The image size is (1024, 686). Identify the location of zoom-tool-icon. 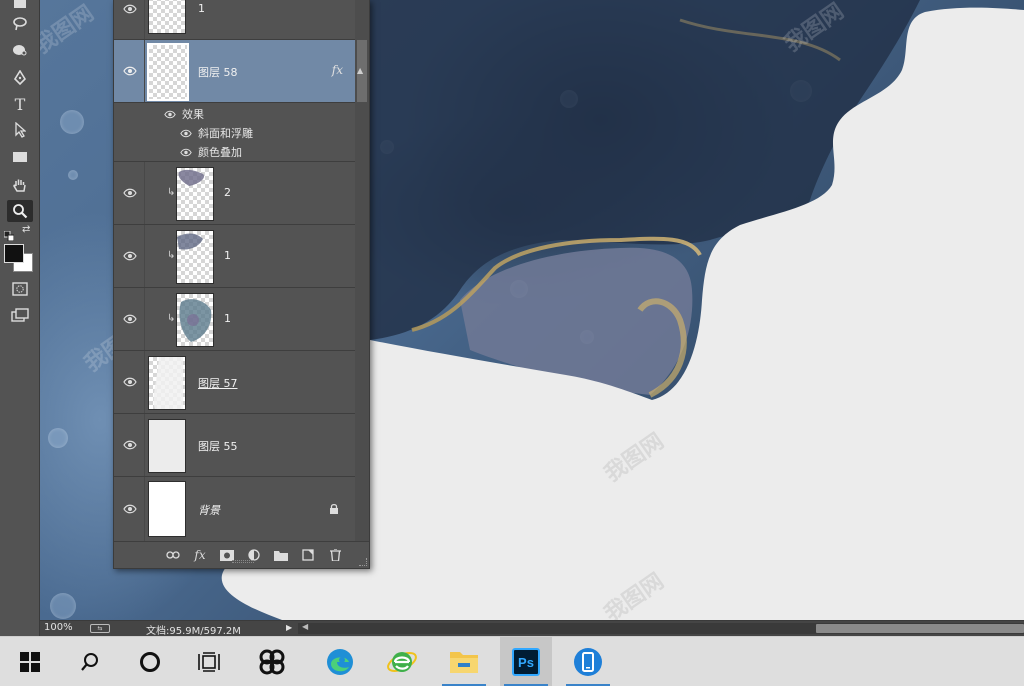
(20, 211).